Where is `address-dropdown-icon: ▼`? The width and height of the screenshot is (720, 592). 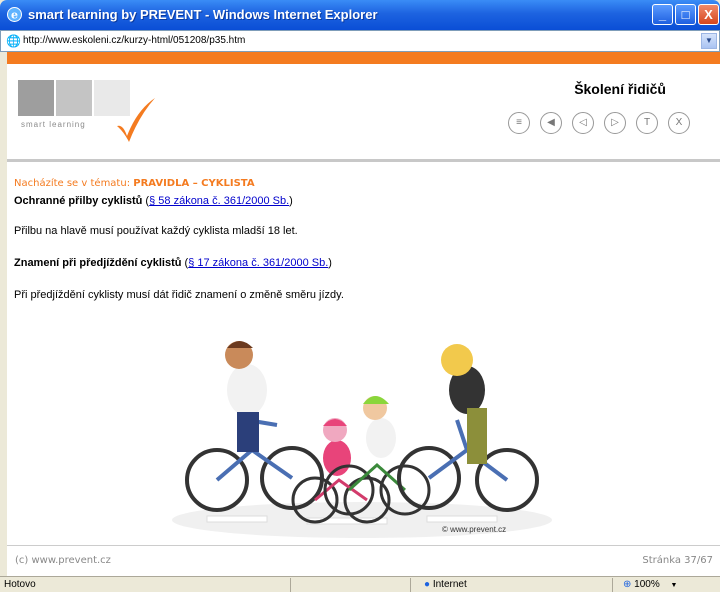
address-dropdown-icon: ▼ is located at coordinates (709, 41).